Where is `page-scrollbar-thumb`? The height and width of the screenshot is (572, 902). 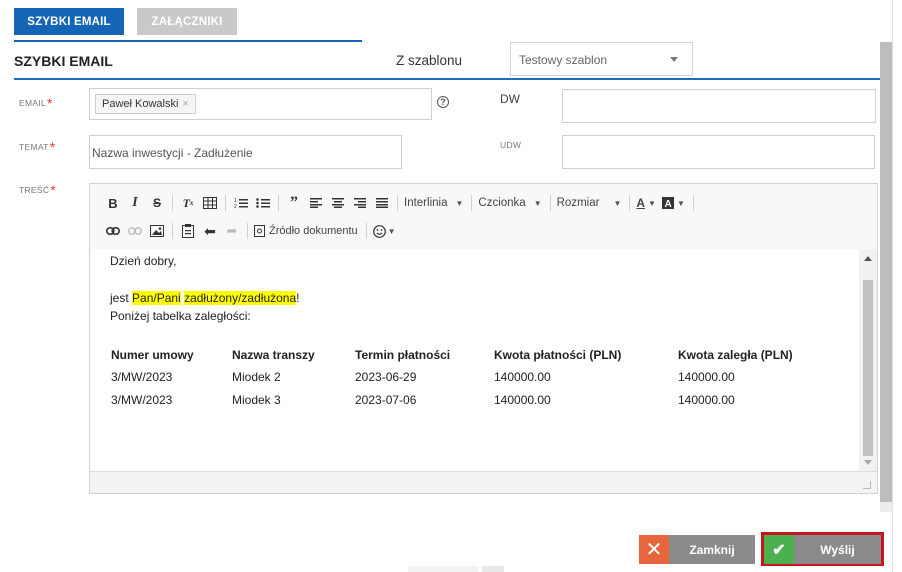 page-scrollbar-thumb is located at coordinates (886, 272).